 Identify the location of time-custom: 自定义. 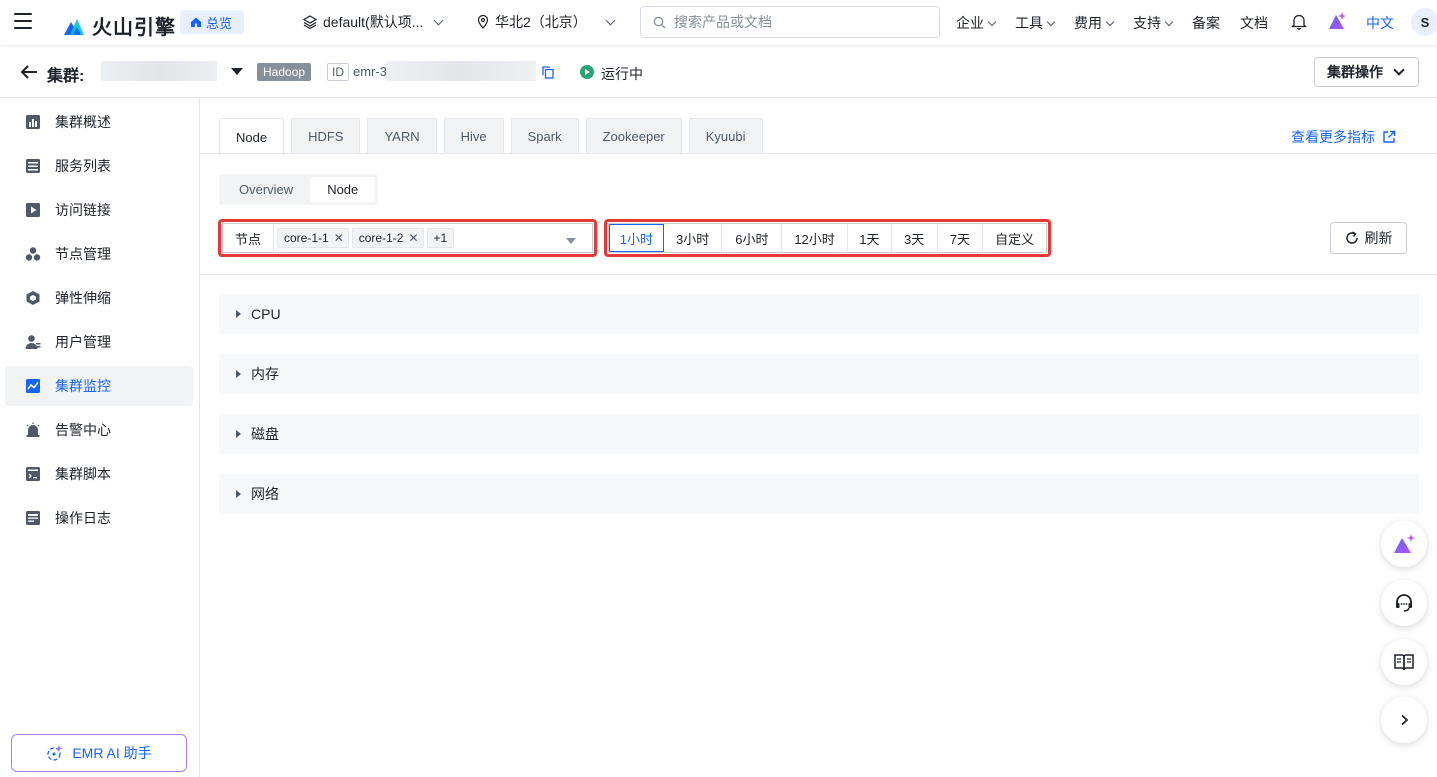
(1014, 238).